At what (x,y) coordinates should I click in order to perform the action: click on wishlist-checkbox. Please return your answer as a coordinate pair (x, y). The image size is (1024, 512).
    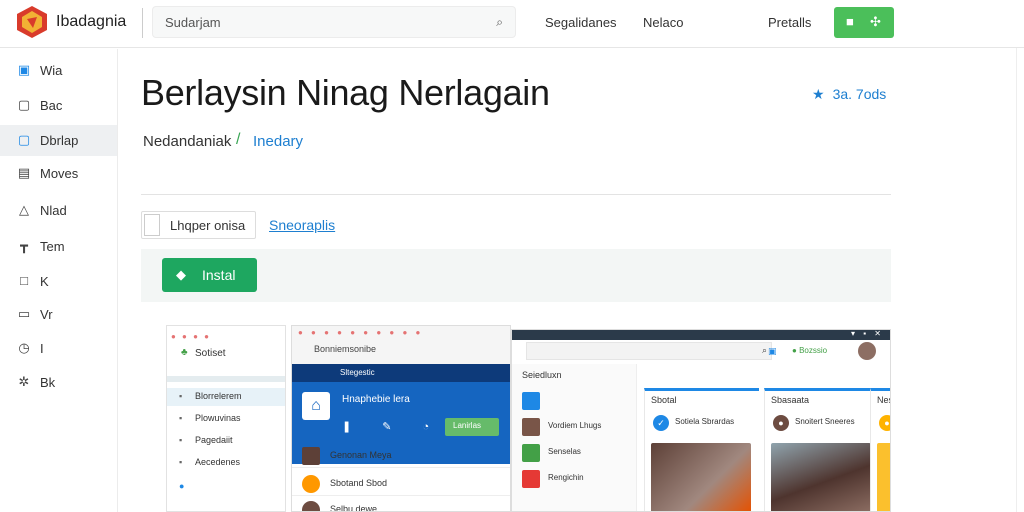
    Looking at the image, I should click on (152, 225).